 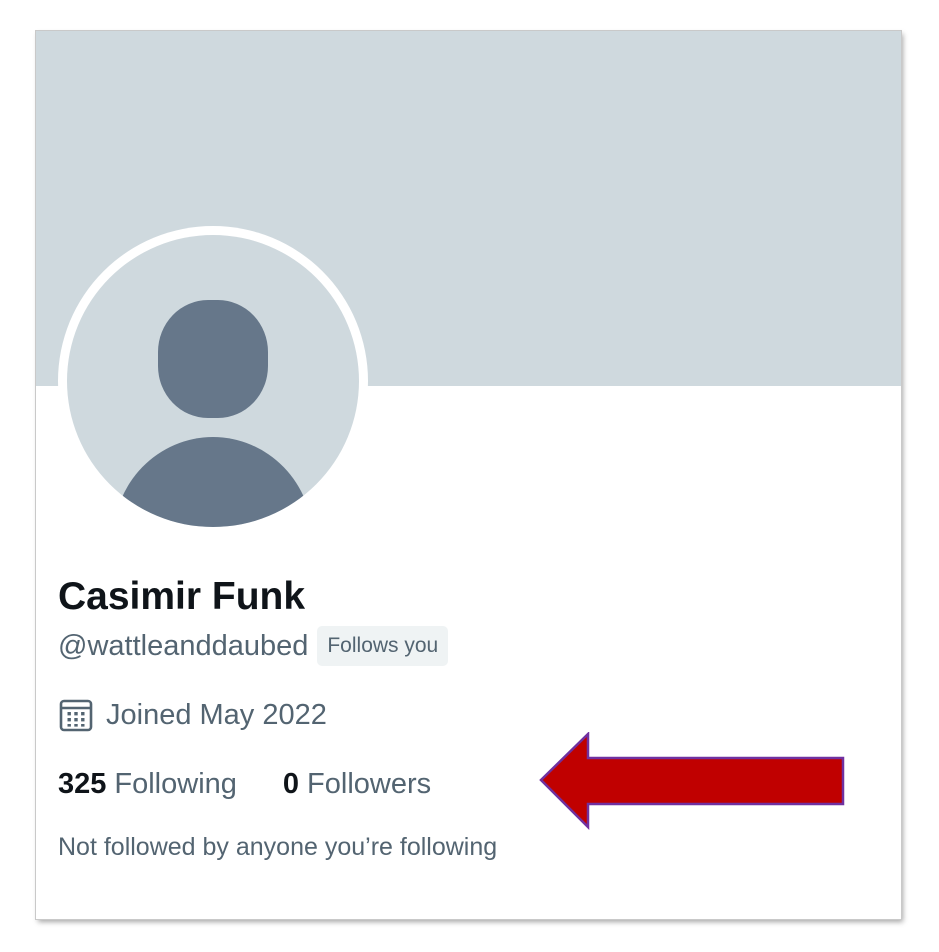 What do you see at coordinates (692, 781) in the screenshot?
I see `red-arrow-left-icon` at bounding box center [692, 781].